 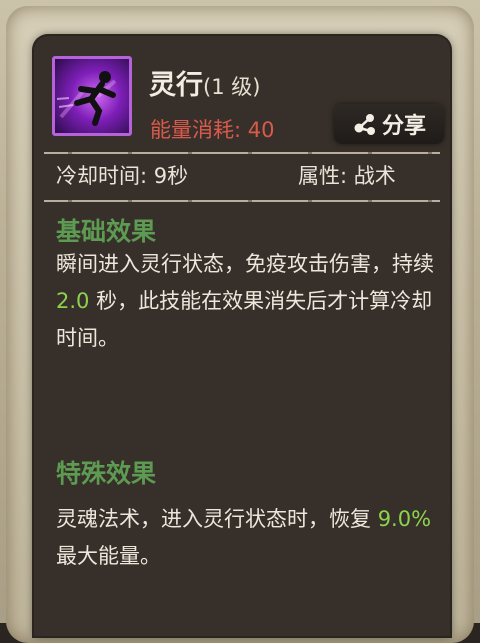 I want to click on special-effect-title: 特殊效果, so click(x=106, y=473).